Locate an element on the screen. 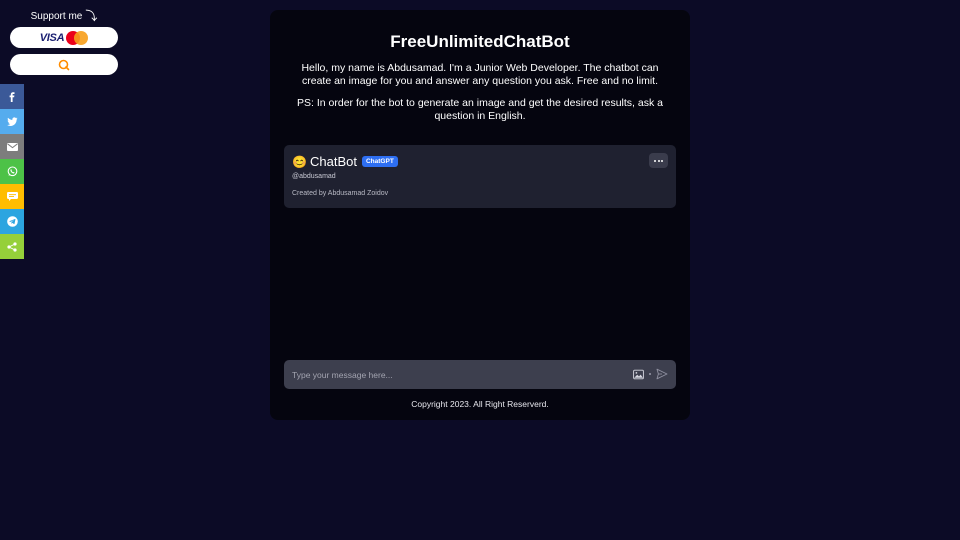 This screenshot has height=540, width=960. visa-logo: VISA is located at coordinates (52, 37).